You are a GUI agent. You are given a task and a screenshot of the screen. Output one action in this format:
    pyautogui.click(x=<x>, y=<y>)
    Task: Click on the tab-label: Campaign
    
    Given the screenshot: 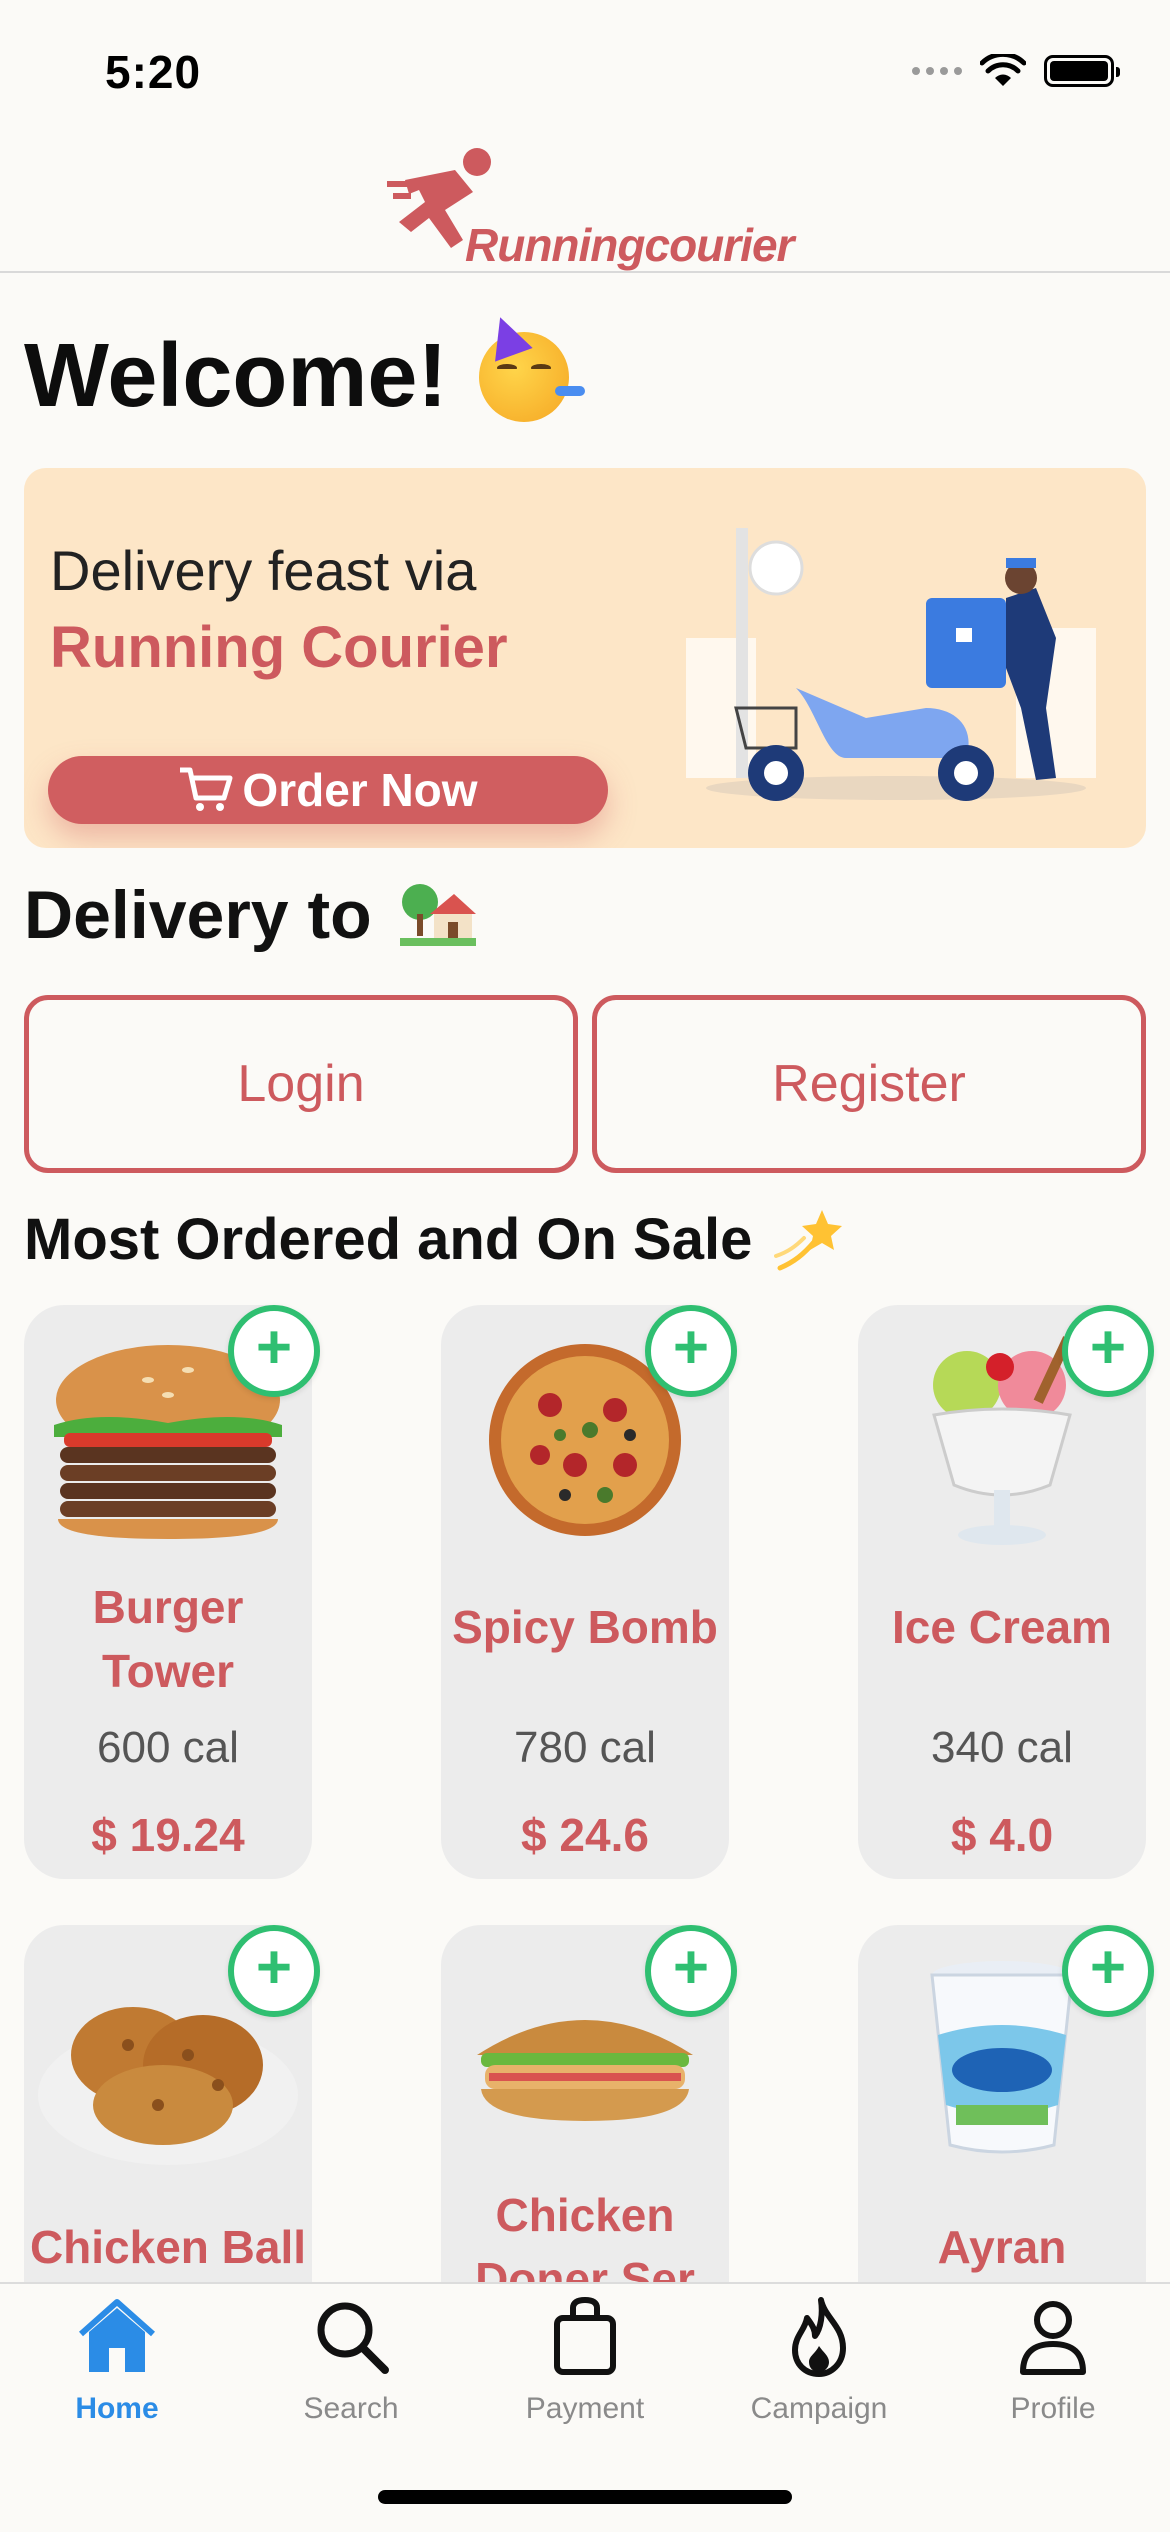 What is the action you would take?
    pyautogui.click(x=819, y=2408)
    